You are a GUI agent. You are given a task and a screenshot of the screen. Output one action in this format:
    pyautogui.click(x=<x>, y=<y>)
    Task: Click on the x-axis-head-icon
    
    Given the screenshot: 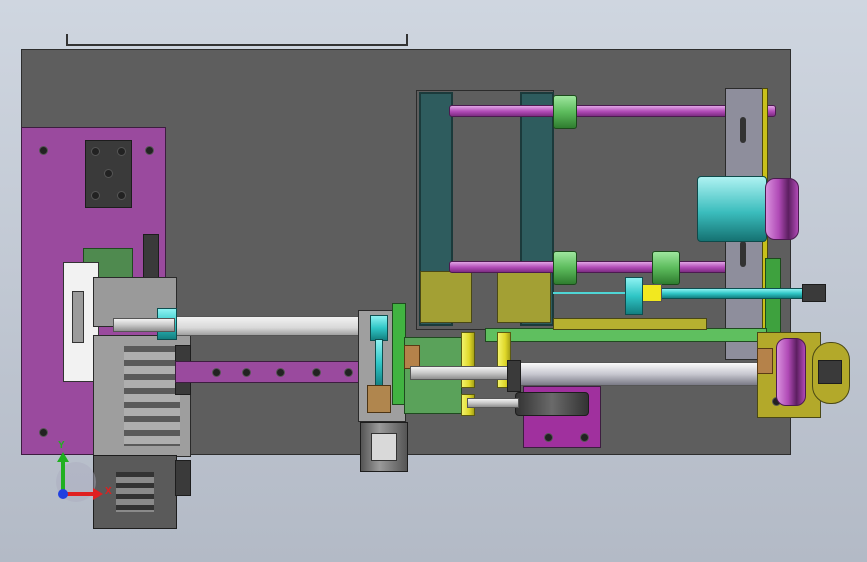 What is the action you would take?
    pyautogui.click(x=98, y=494)
    